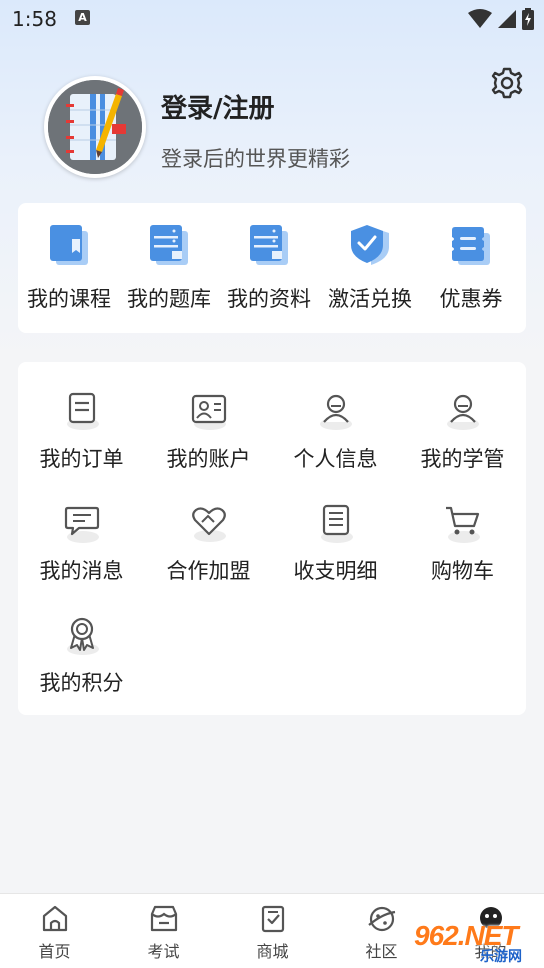 This screenshot has width=544, height=968. Describe the element at coordinates (528, 19) in the screenshot. I see `battery-icon` at that location.